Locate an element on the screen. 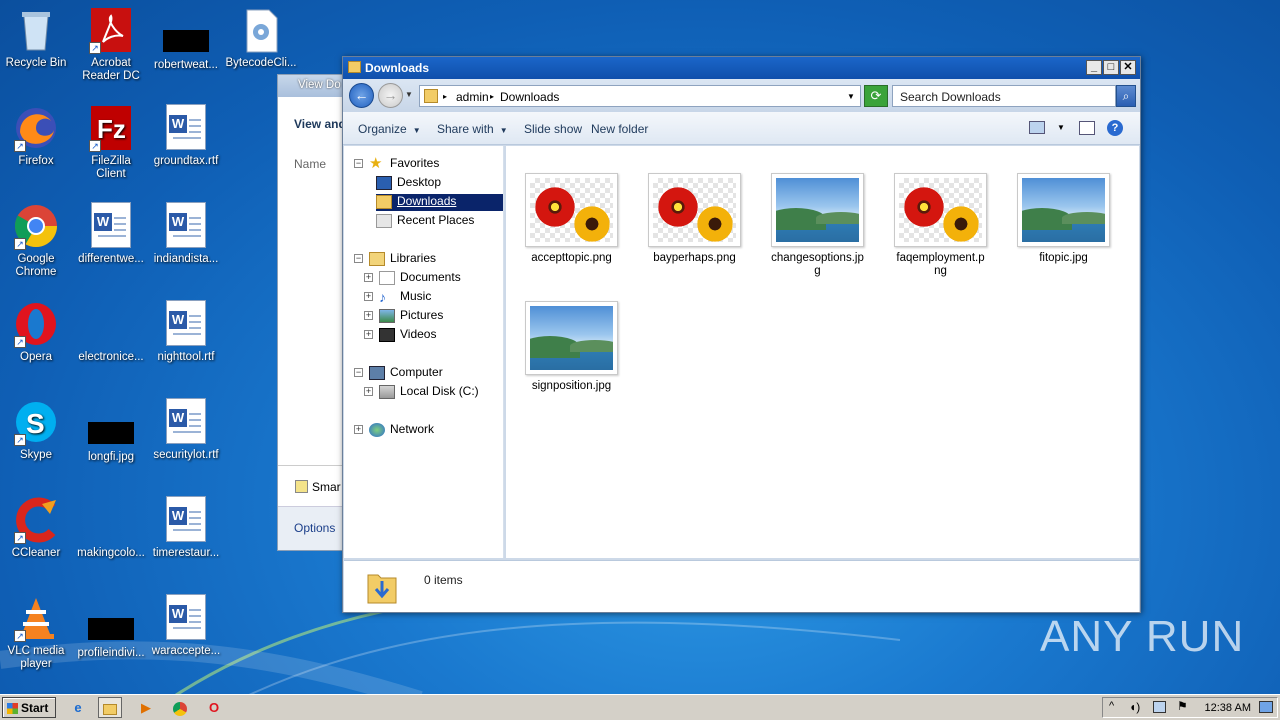  forward-button: → is located at coordinates (390, 95).